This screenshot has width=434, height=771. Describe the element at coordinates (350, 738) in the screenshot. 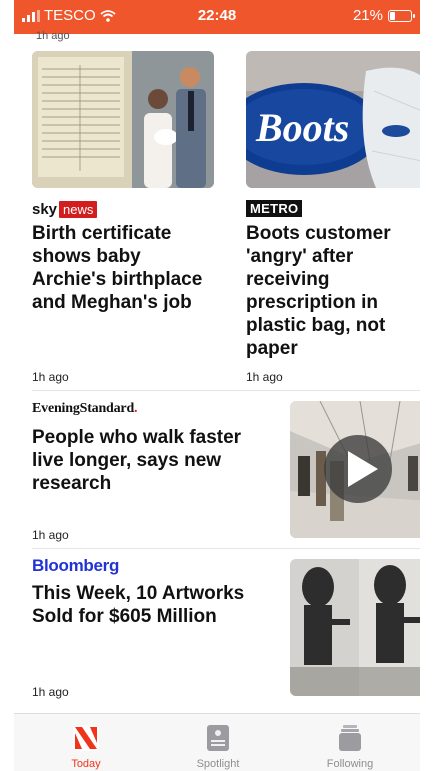

I see `following-icon` at that location.